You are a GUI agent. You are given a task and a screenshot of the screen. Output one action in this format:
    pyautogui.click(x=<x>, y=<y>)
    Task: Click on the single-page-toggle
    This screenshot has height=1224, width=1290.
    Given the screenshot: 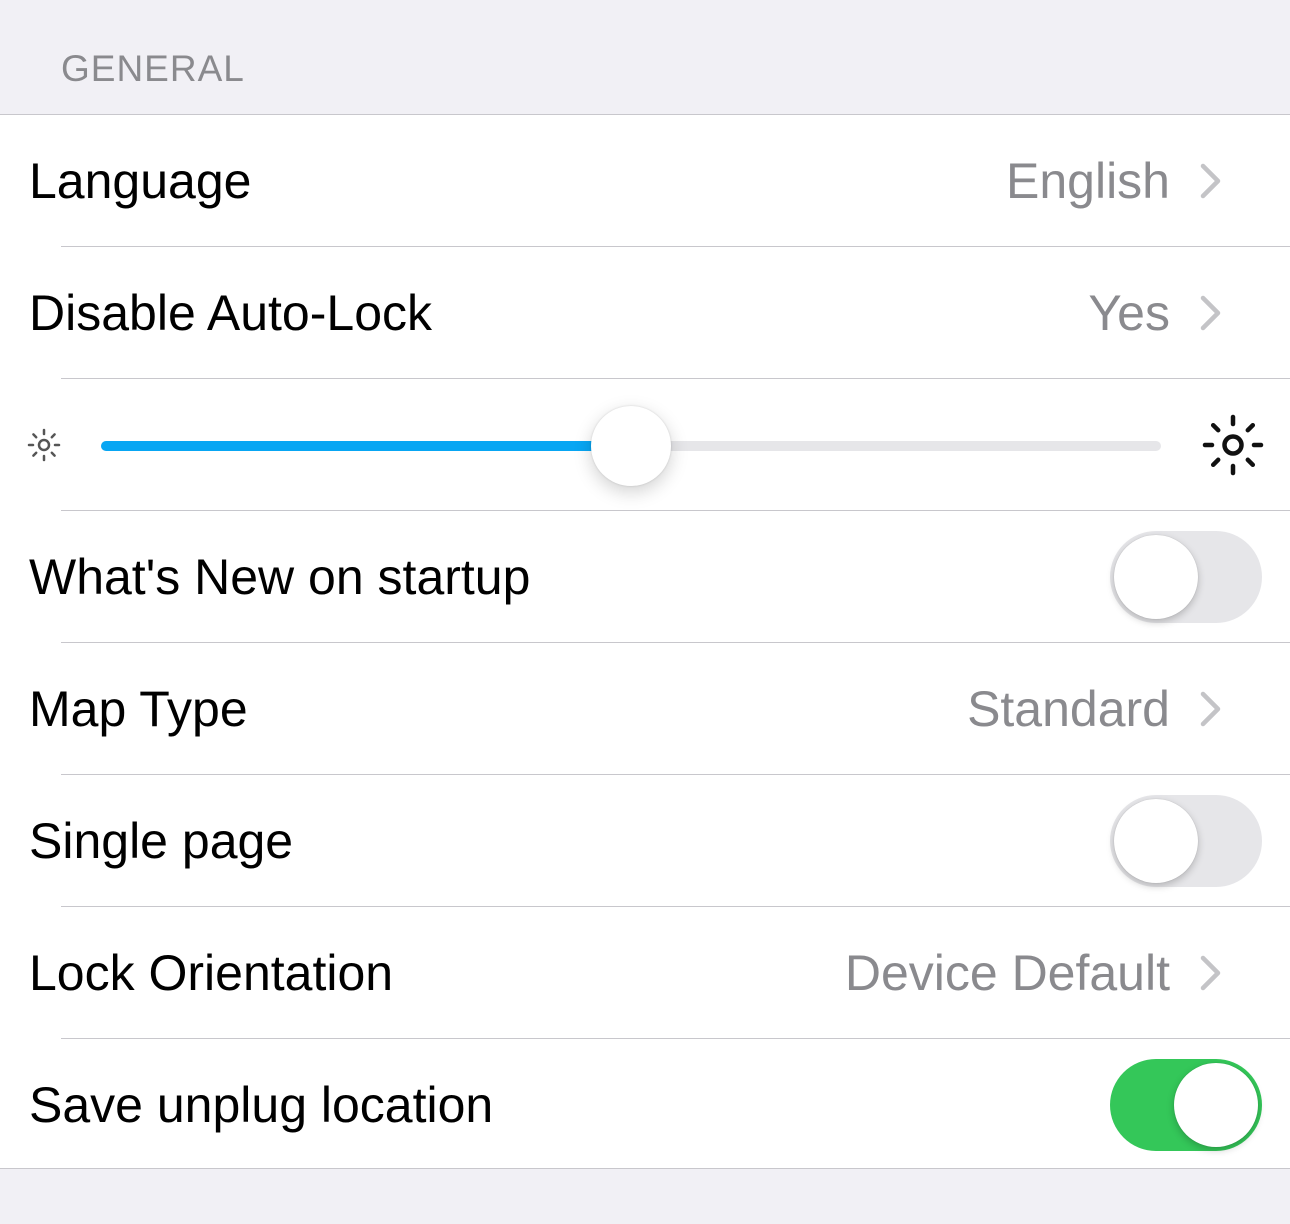 What is the action you would take?
    pyautogui.click(x=1186, y=841)
    